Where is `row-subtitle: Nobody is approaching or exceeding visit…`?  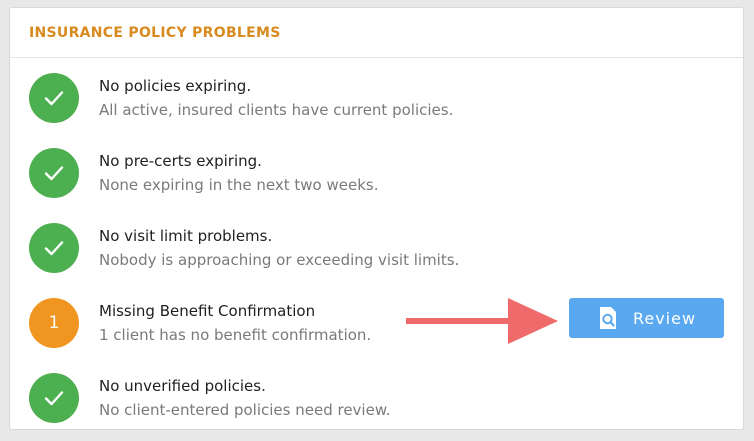 row-subtitle: Nobody is approaching or exceeding visit… is located at coordinates (279, 260).